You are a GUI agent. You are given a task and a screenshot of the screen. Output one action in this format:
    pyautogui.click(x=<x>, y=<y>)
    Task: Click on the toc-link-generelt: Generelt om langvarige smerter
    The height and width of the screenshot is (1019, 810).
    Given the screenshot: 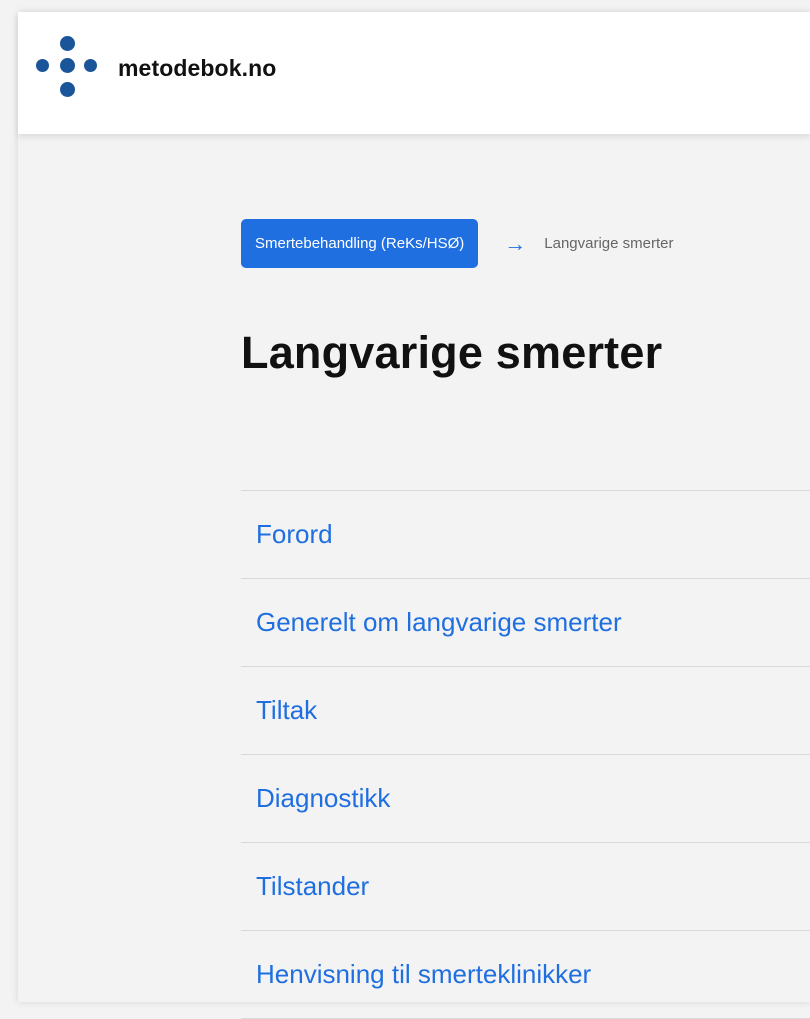 What is the action you would take?
    pyautogui.click(x=431, y=622)
    